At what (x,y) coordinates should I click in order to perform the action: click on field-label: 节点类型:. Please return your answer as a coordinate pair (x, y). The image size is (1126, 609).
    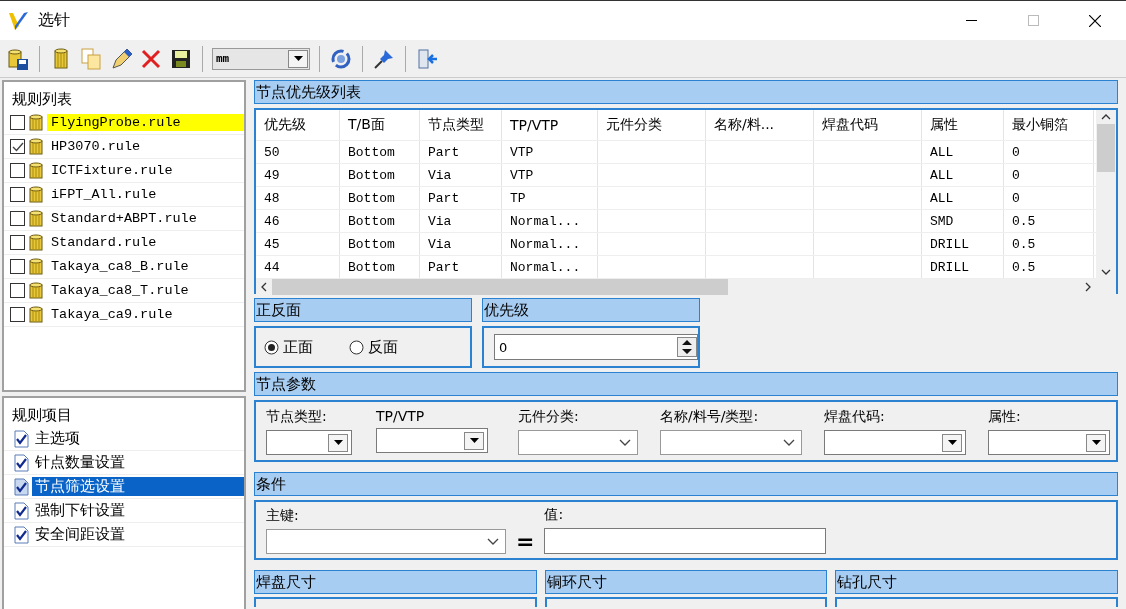
    Looking at the image, I should click on (297, 417).